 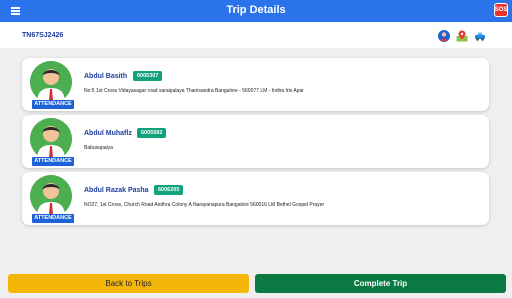 What do you see at coordinates (169, 190) in the screenshot?
I see `employee-id-badge: 6006205` at bounding box center [169, 190].